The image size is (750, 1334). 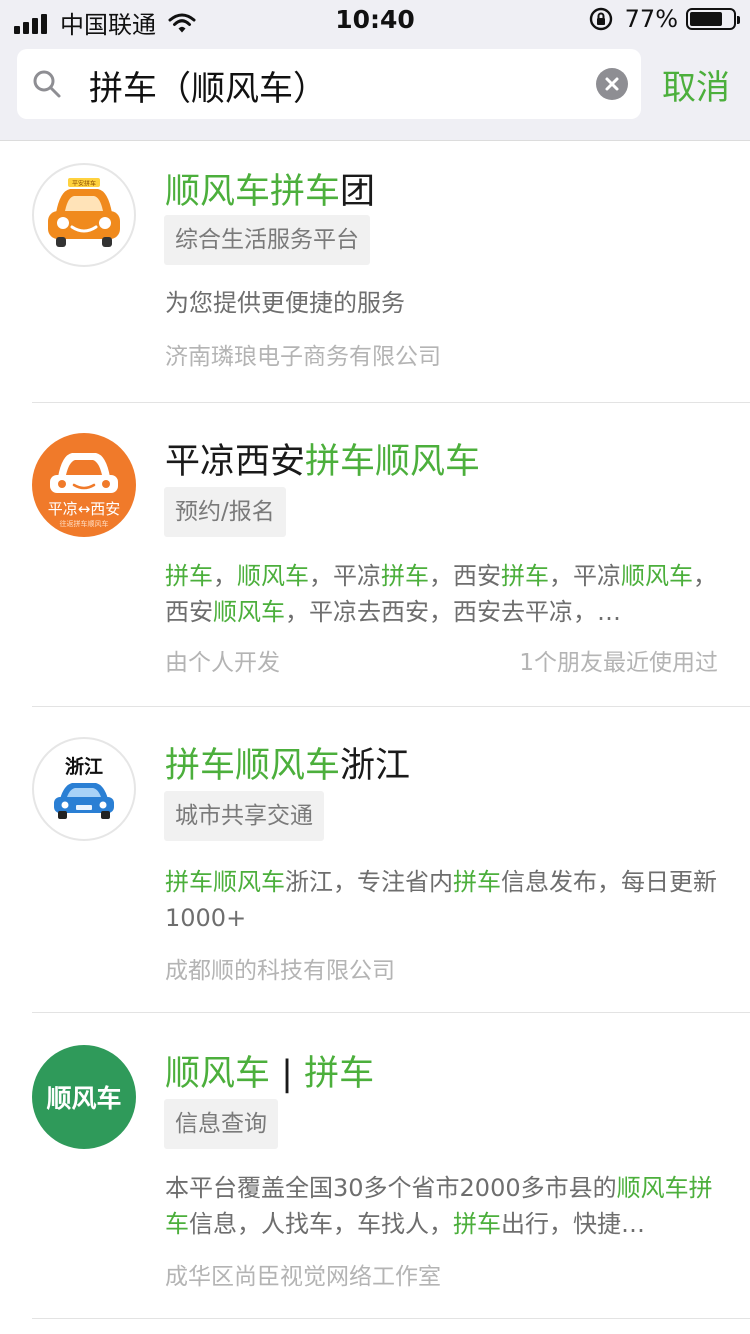 I want to click on top-bar: 中国联通 10:40 77% 拼车（顺风车） 取消, so click(x=375, y=70).